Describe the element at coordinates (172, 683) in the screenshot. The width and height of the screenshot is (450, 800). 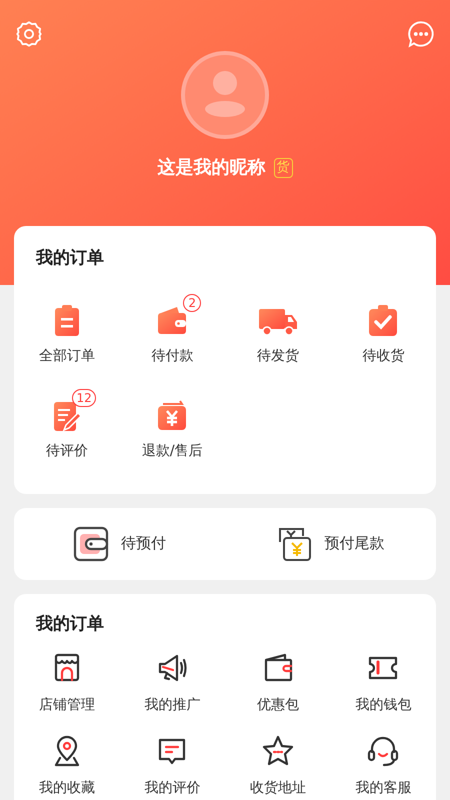
I see `service-item: 我的推广` at that location.